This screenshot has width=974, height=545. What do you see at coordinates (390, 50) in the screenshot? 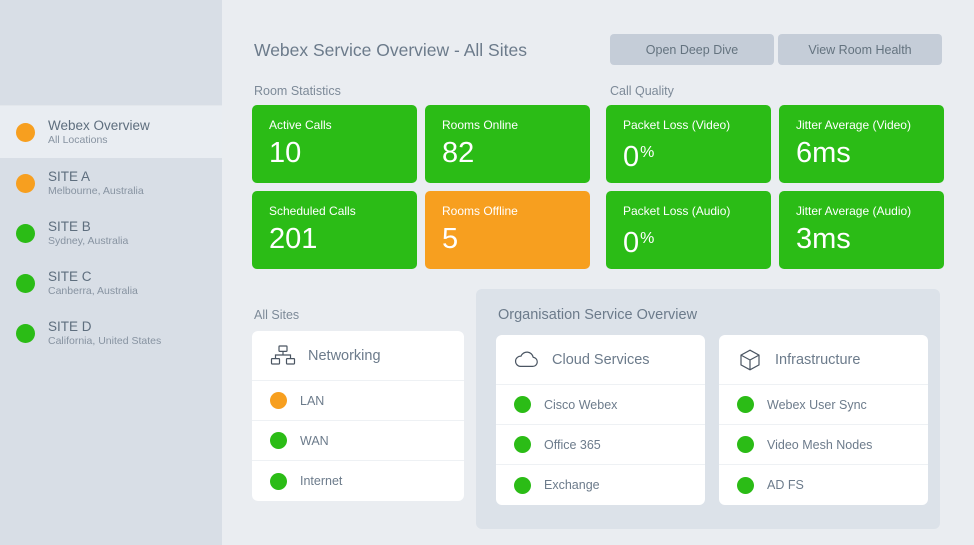
I see `page-title: Webex Service Overview - All Sites` at bounding box center [390, 50].